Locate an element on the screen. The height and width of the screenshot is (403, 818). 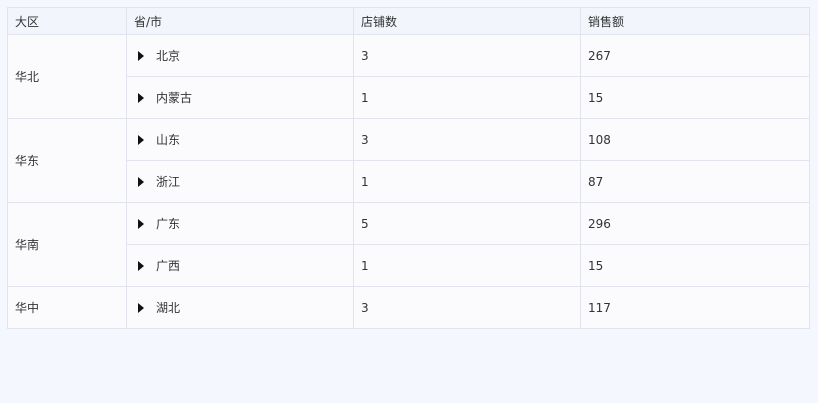
sales-cell: 267 is located at coordinates (695, 55).